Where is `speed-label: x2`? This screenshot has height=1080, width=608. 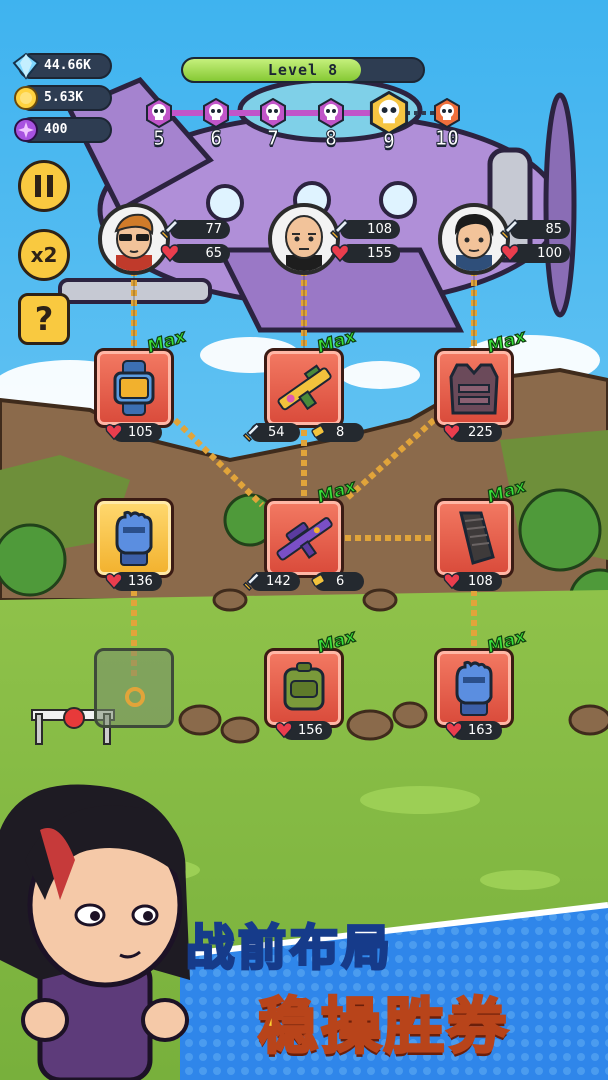
speed-label: x2 is located at coordinates (44, 255).